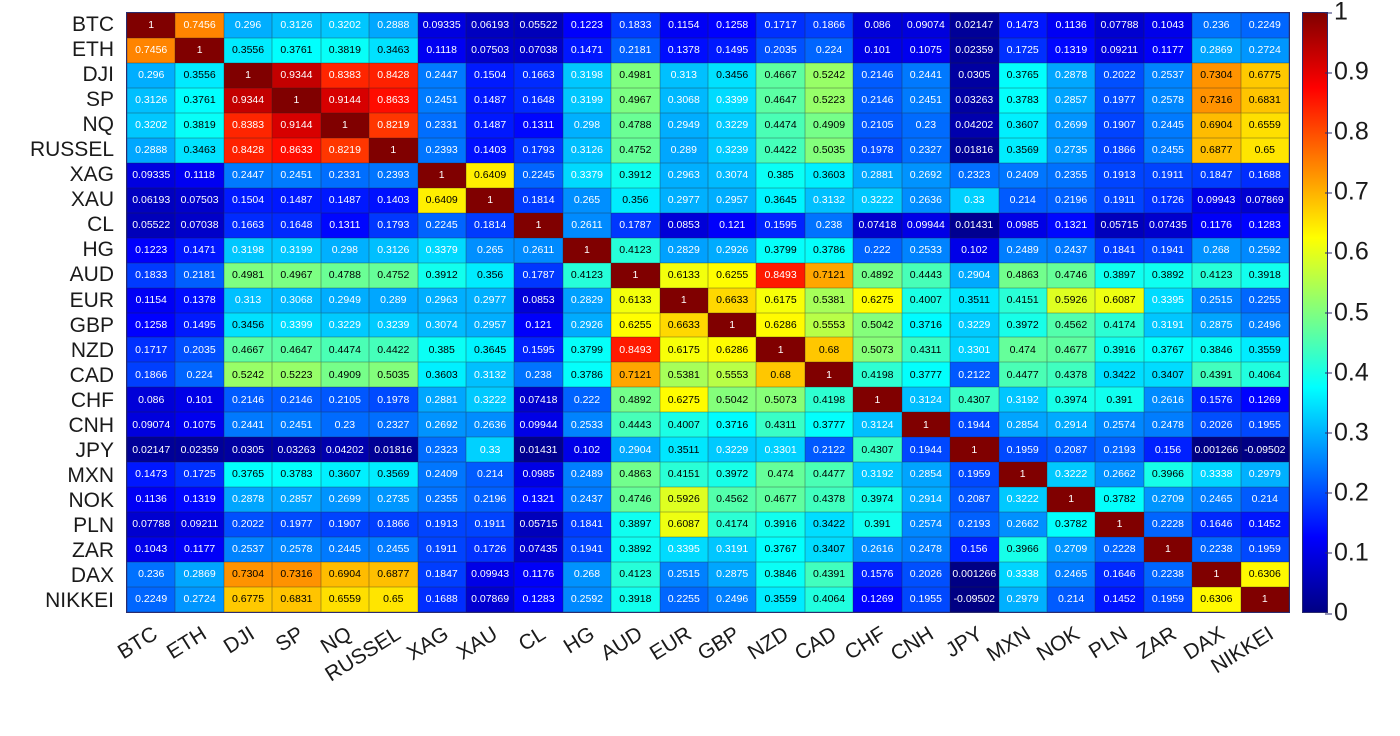 This screenshot has width=1400, height=736. Describe the element at coordinates (490, 450) in the screenshot. I see `heatmap-cell: 0.33` at that location.